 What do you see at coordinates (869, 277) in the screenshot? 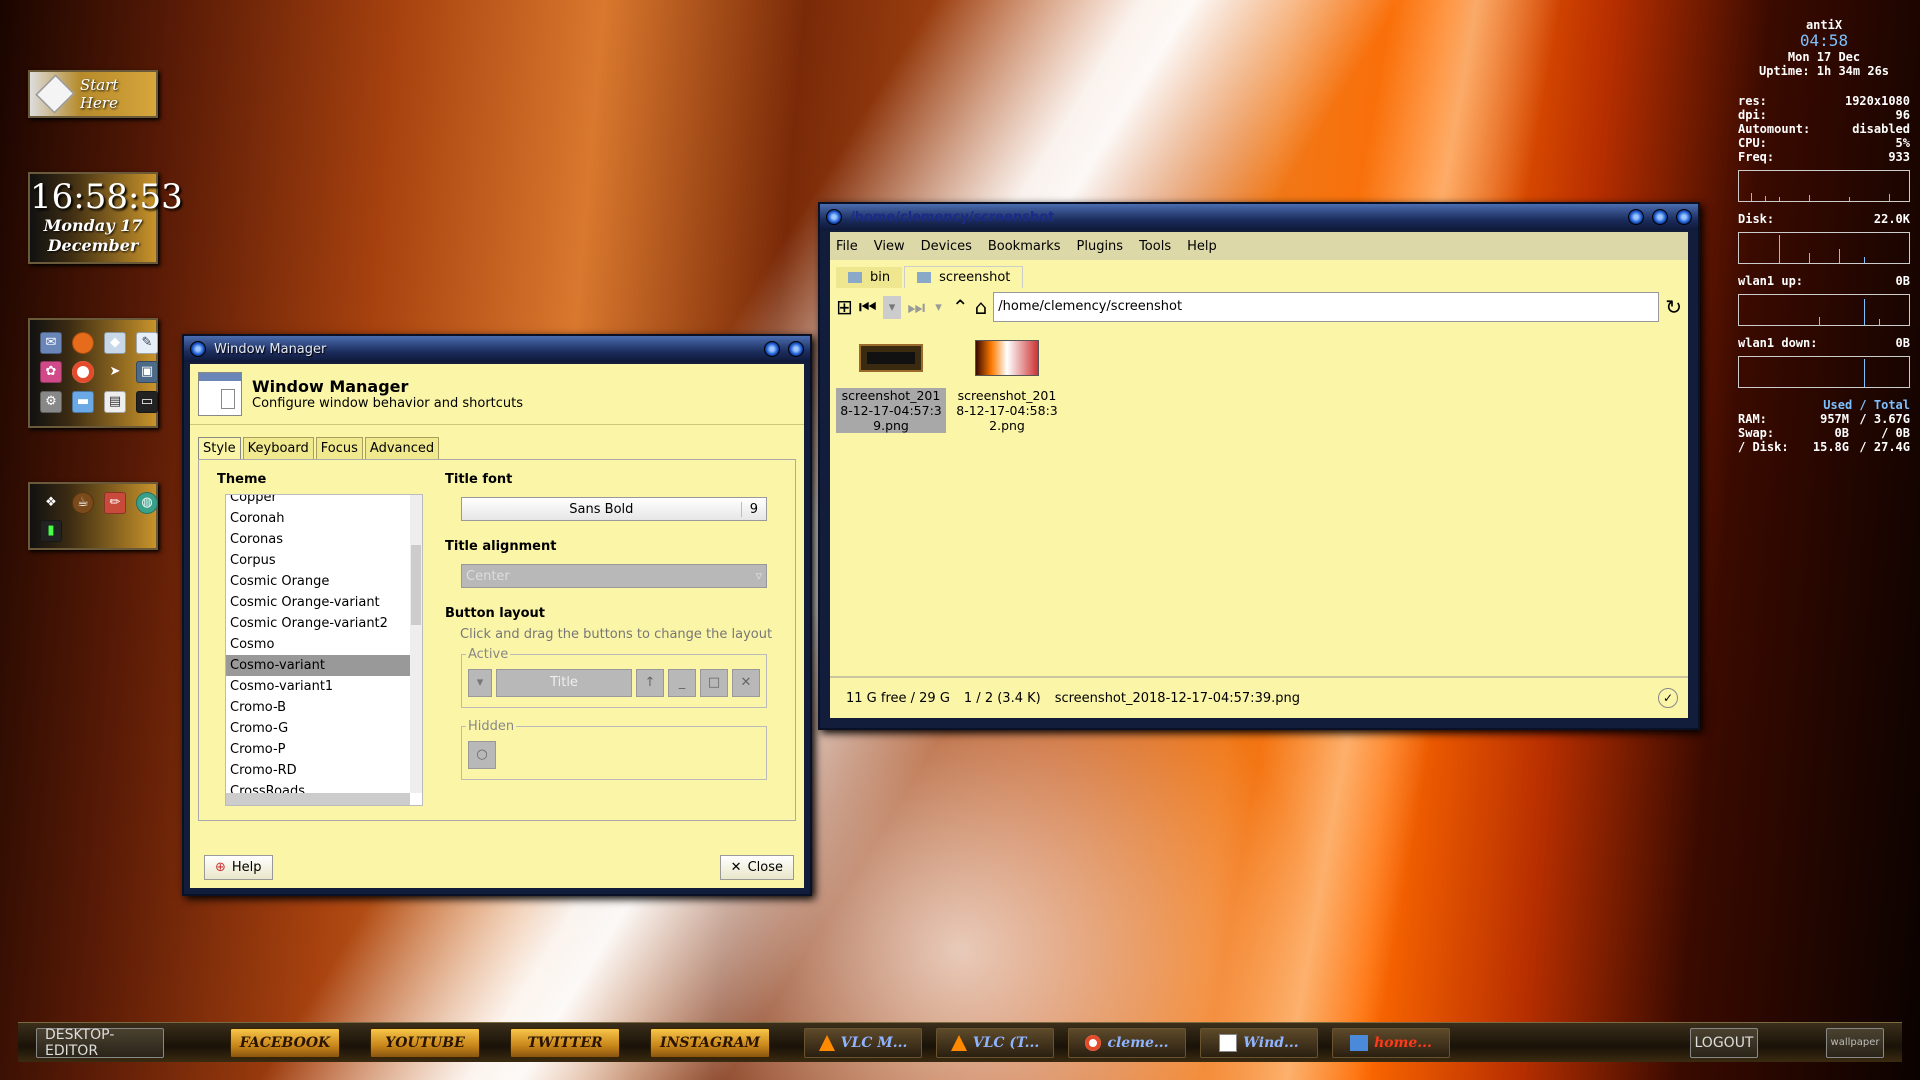
I see `tab-bin: bin` at bounding box center [869, 277].